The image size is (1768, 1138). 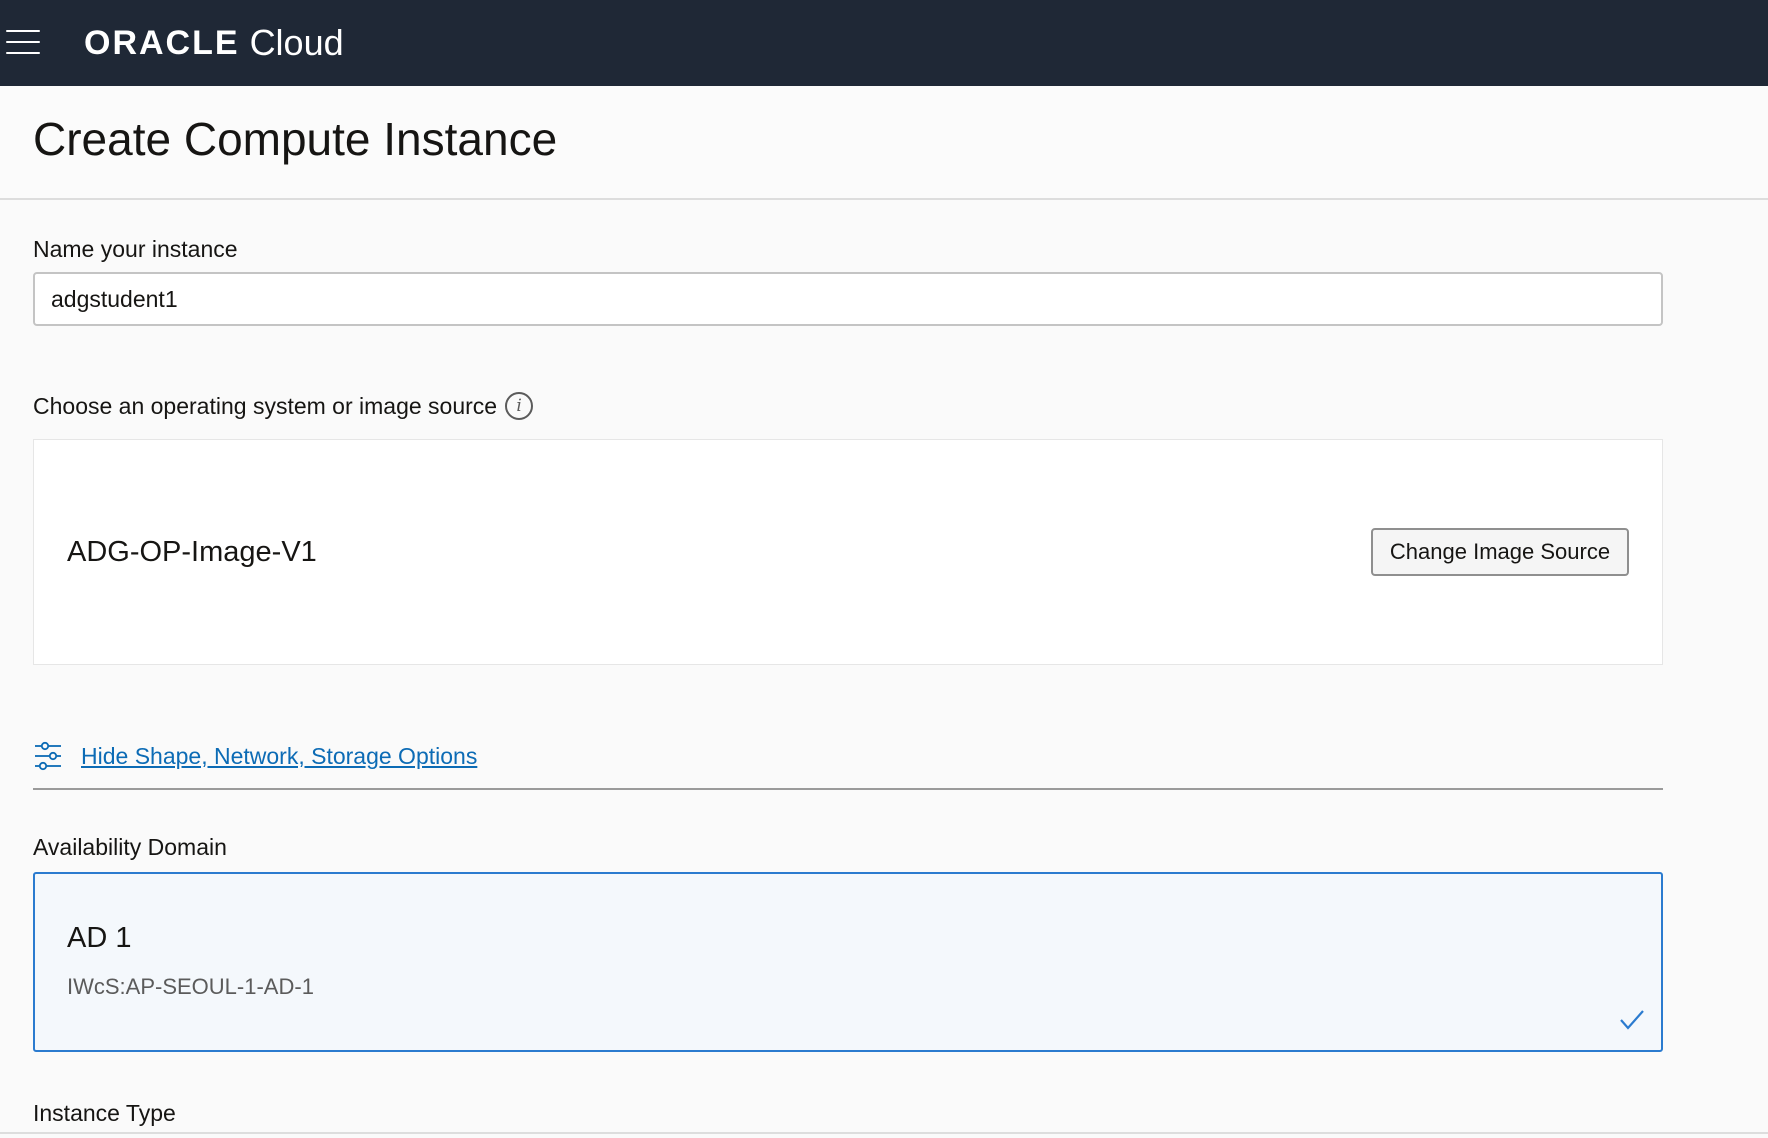 What do you see at coordinates (296, 42) in the screenshot?
I see `logo-product: Cloud` at bounding box center [296, 42].